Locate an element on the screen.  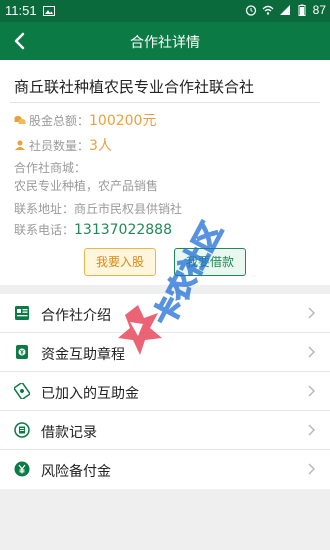
page-title: 合作社详情 is located at coordinates (165, 43).